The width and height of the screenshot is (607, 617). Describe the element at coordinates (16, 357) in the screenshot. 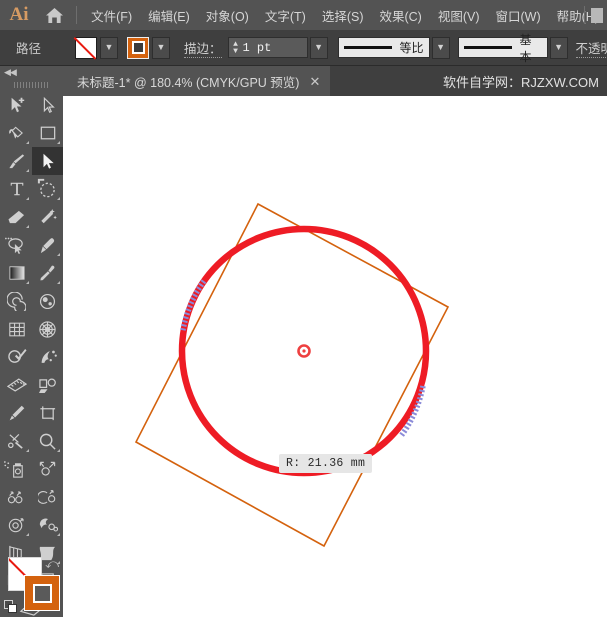

I see `tool-shape-builder` at that location.